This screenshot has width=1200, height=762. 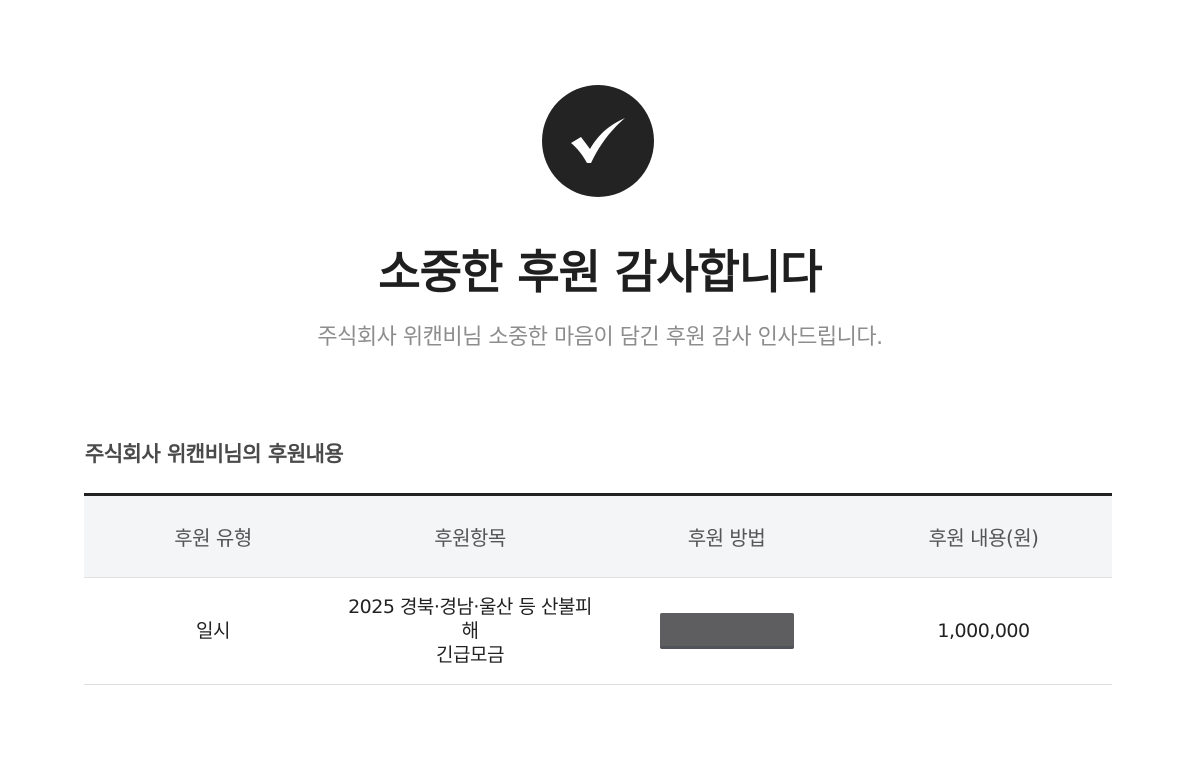 I want to click on cell-donation-method, so click(x=726, y=631).